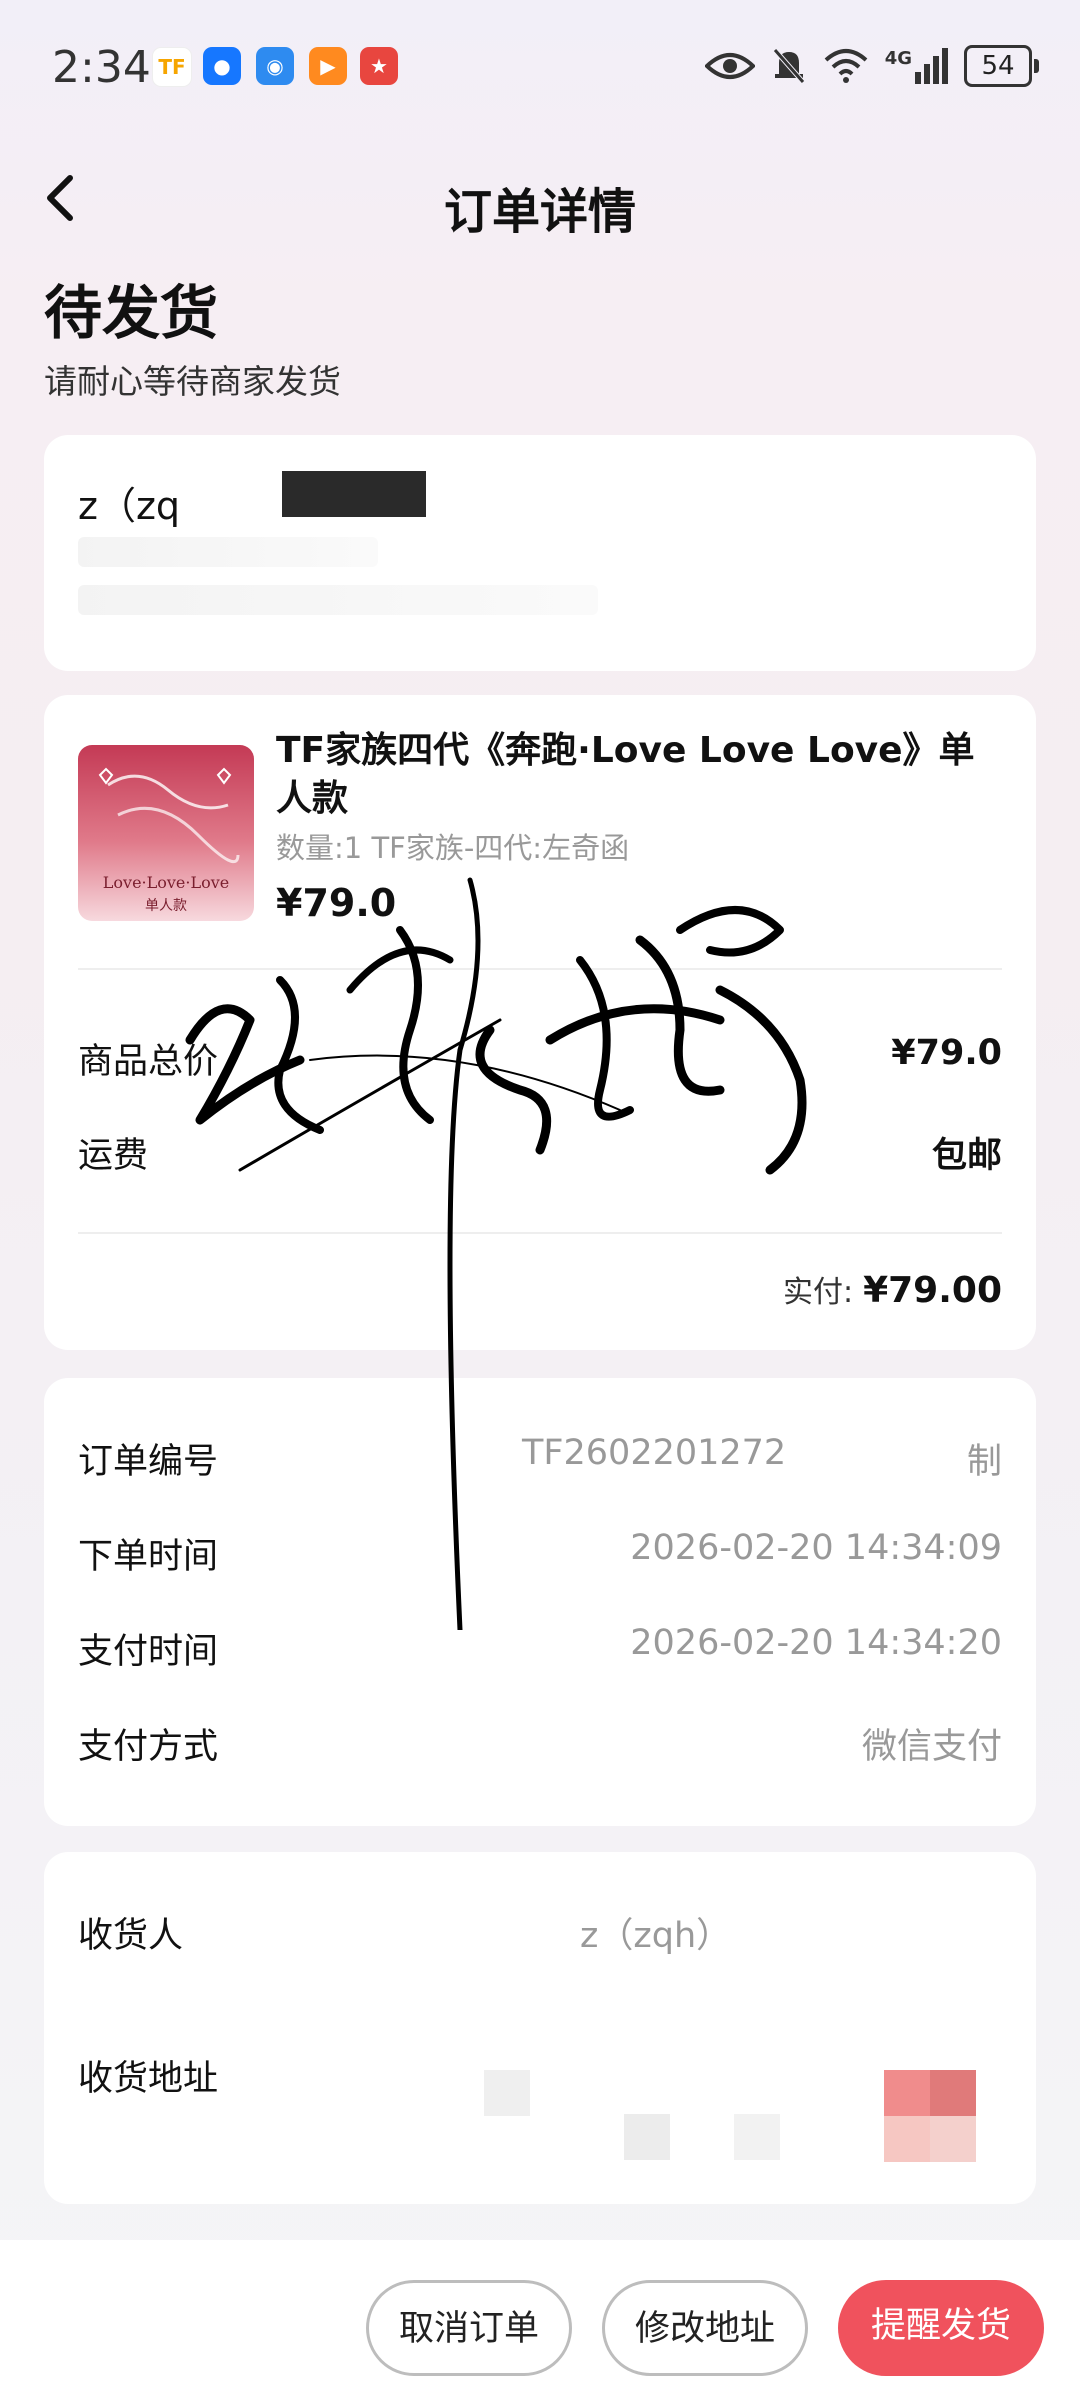  Describe the element at coordinates (966, 1156) in the screenshot. I see `shipping-value: 包邮` at that location.